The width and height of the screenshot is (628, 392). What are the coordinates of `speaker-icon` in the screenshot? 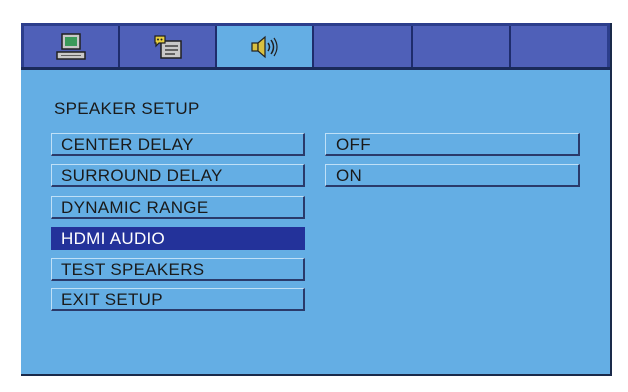 It's located at (265, 47).